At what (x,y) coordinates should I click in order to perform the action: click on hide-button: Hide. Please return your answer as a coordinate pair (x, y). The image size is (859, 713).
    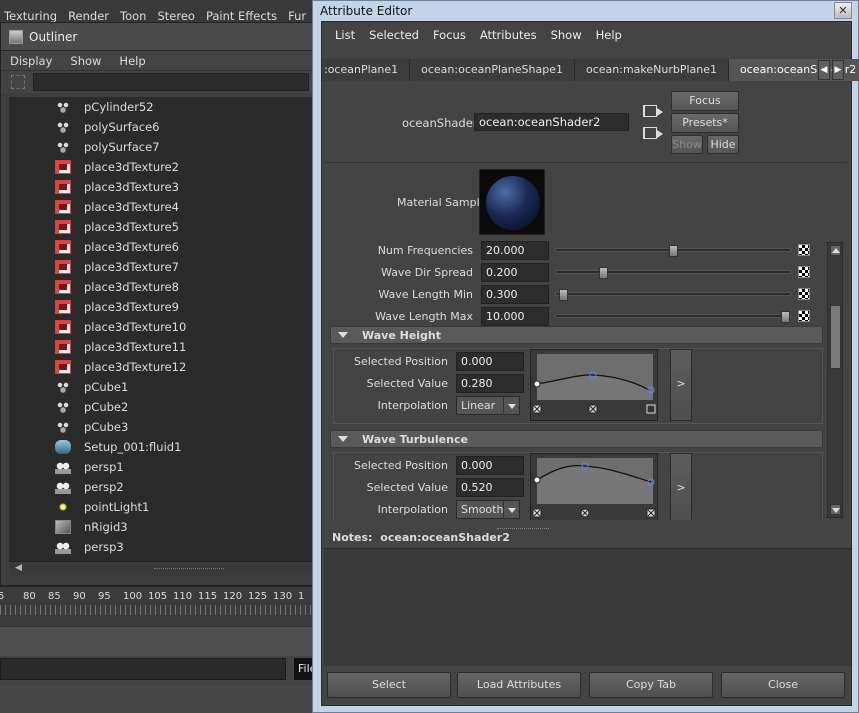
    Looking at the image, I should click on (723, 144).